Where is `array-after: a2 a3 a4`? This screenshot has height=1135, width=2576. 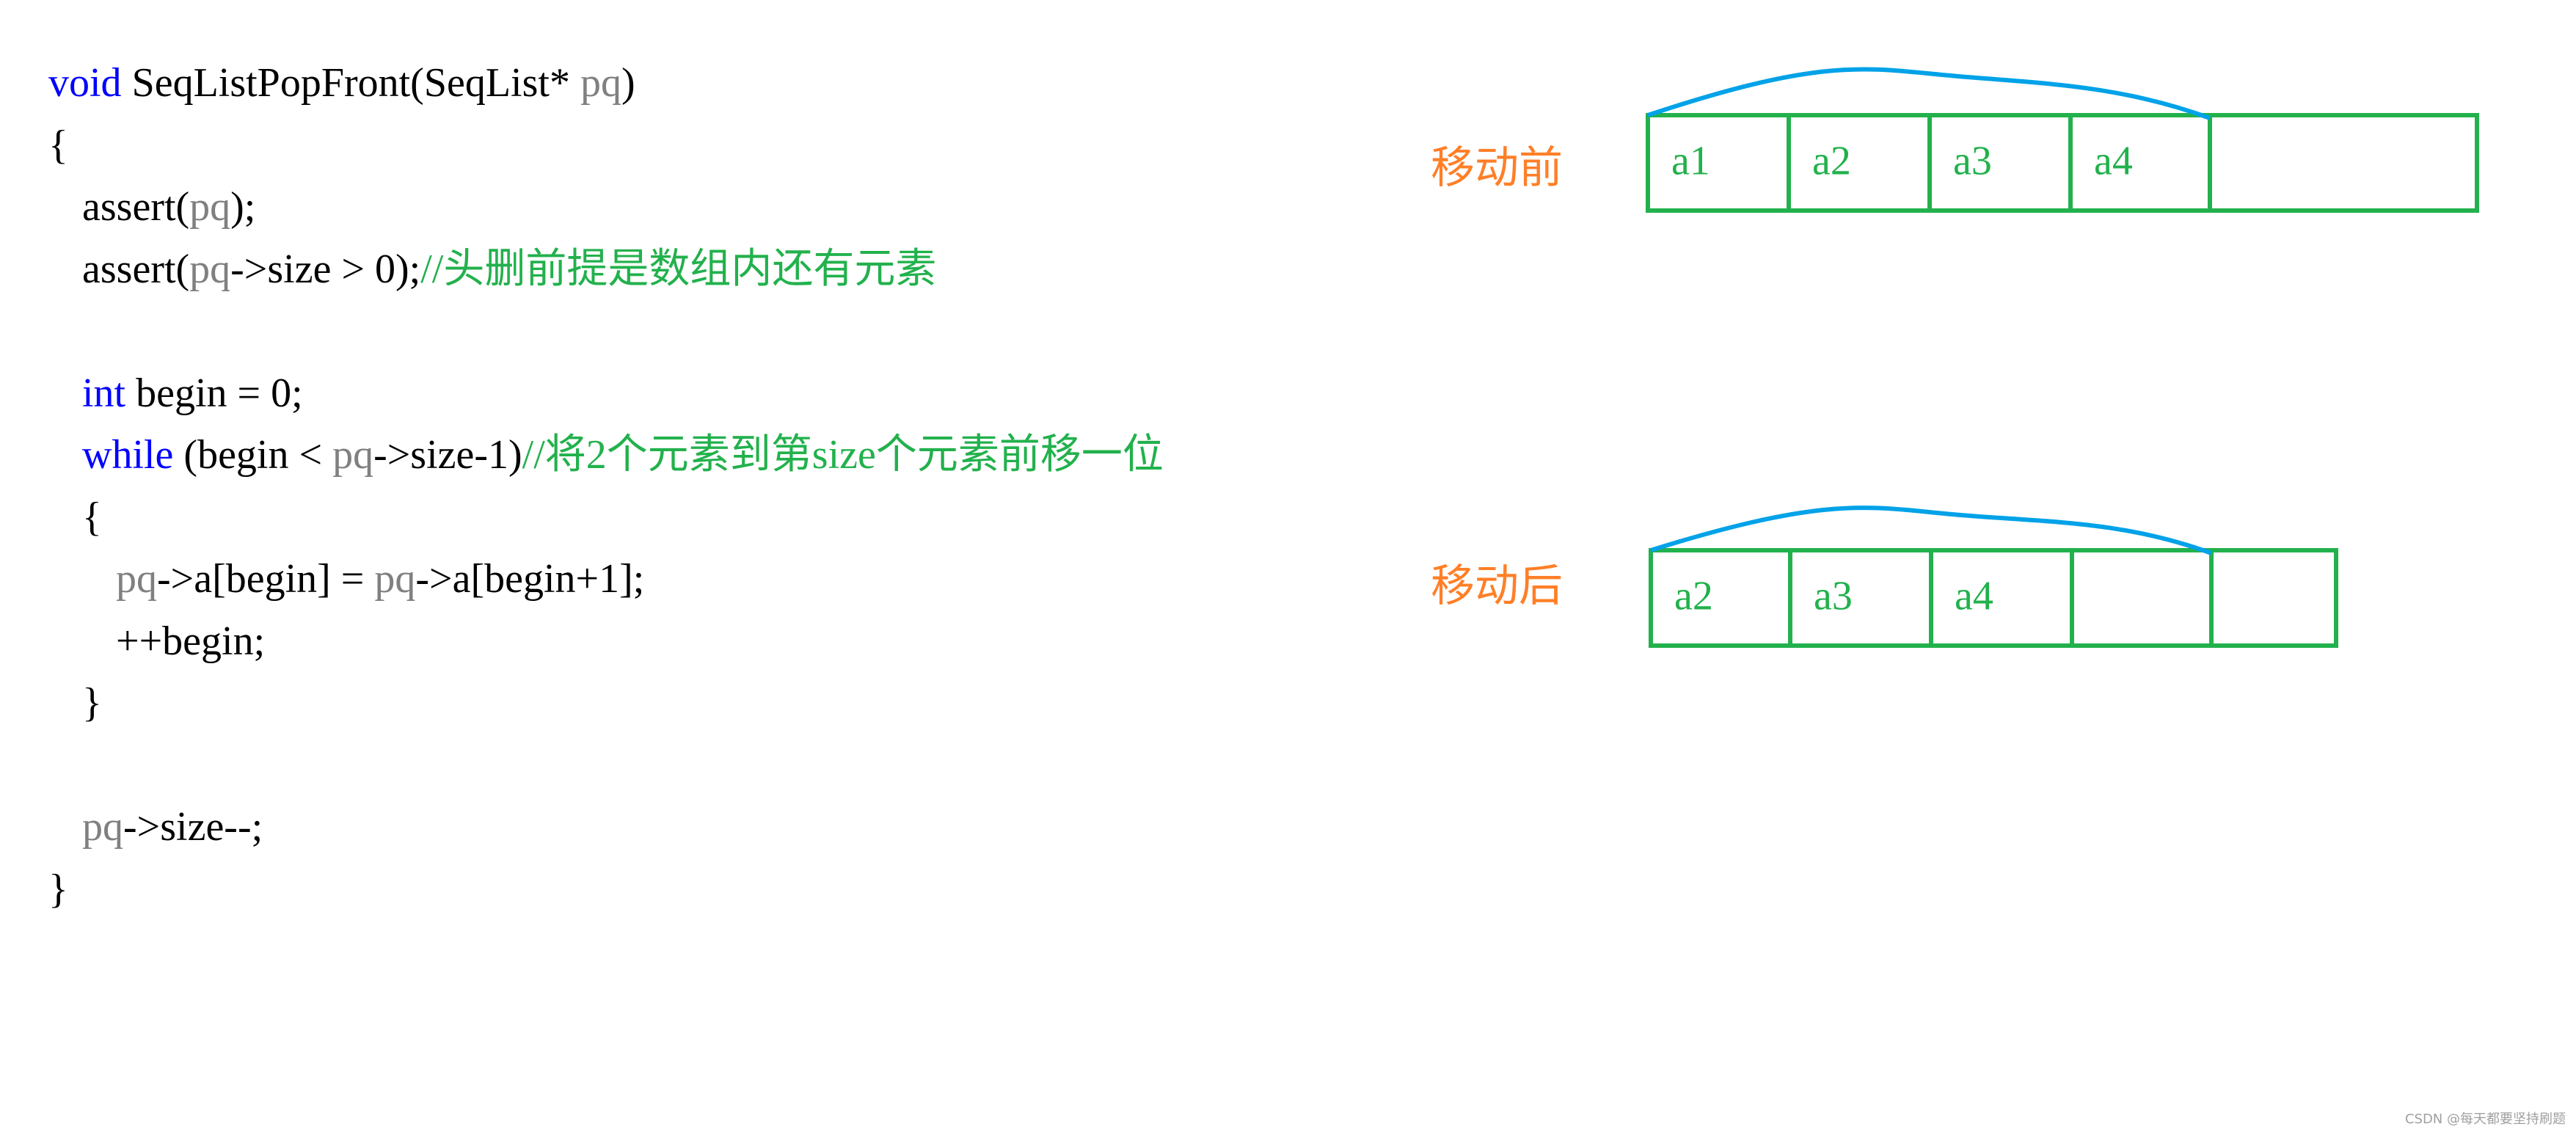 array-after: a2 a3 a4 is located at coordinates (1994, 577).